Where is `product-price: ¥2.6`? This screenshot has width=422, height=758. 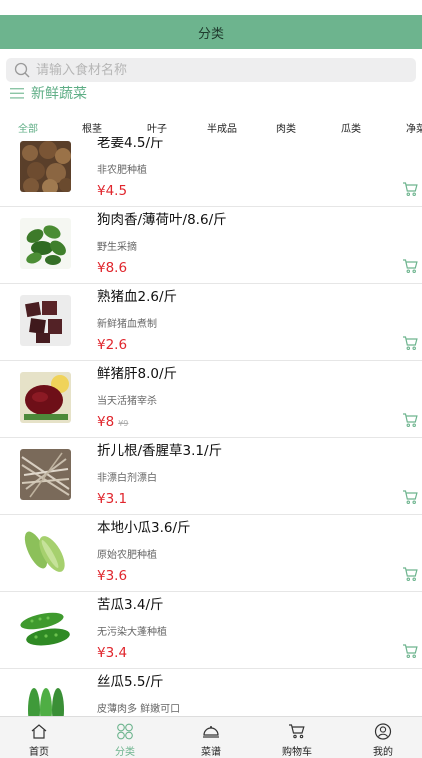
product-price: ¥2.6 is located at coordinates (112, 345).